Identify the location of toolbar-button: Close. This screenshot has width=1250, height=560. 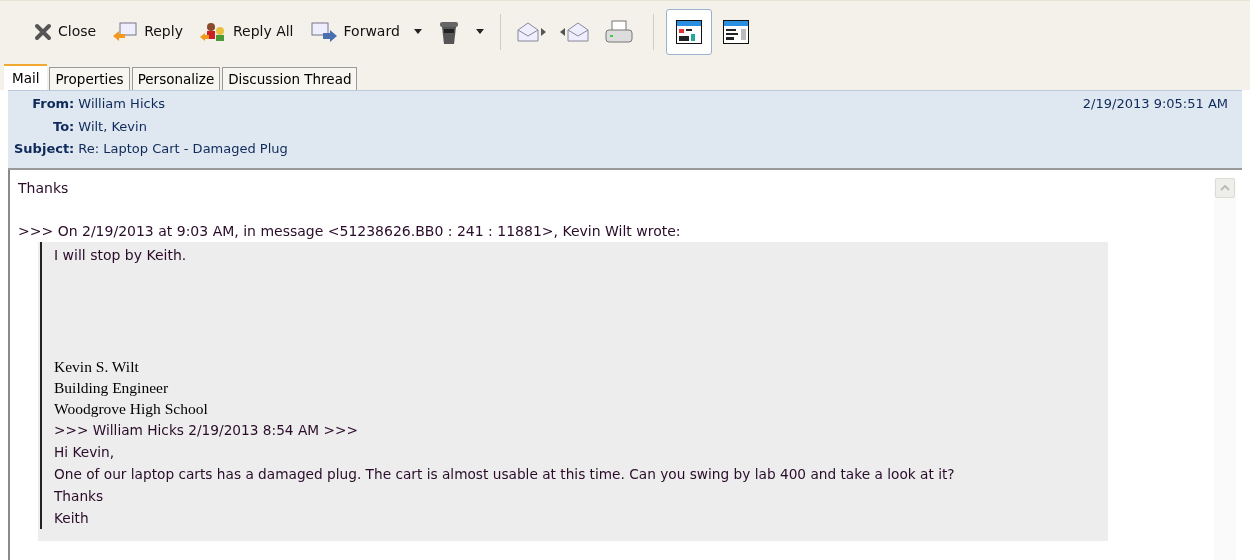
(65, 31).